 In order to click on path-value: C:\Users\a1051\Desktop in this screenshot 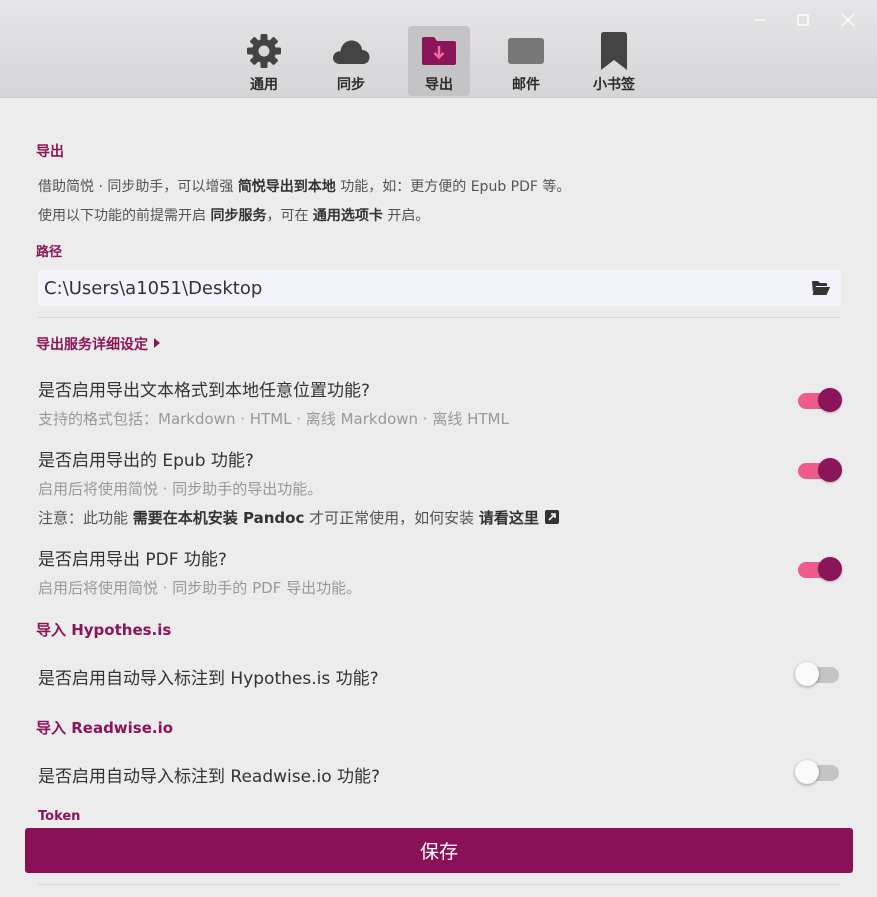, I will do `click(153, 288)`.